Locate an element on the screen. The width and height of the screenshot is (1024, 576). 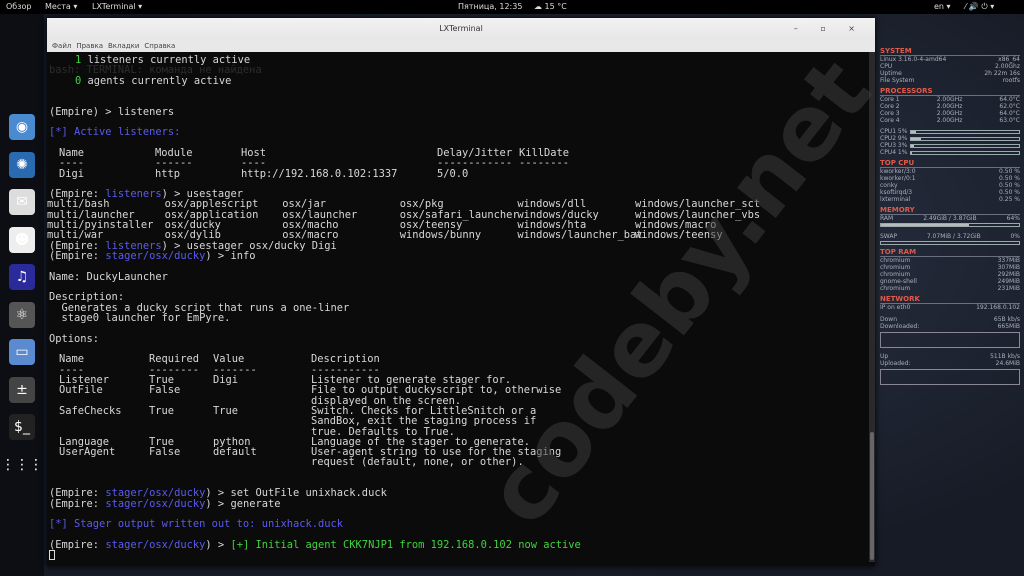
process-row: kworker/3:0 0.50 % is located at coordinates (950, 171).